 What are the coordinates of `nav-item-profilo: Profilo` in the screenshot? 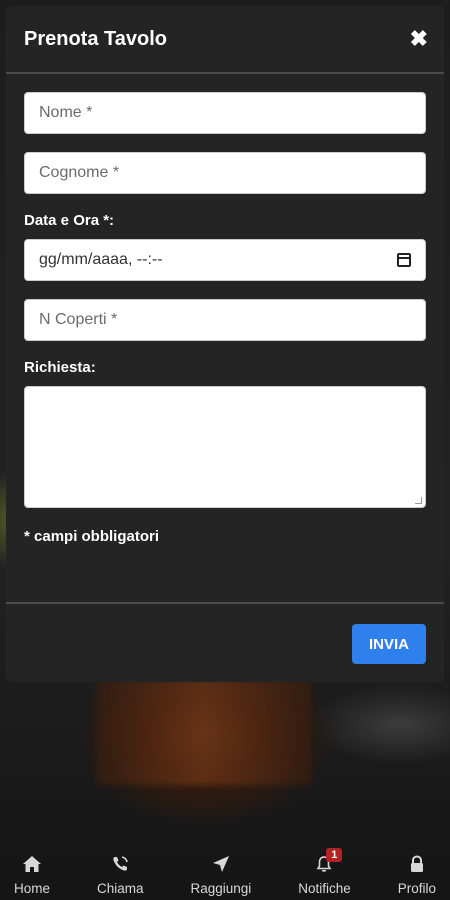 It's located at (417, 873).